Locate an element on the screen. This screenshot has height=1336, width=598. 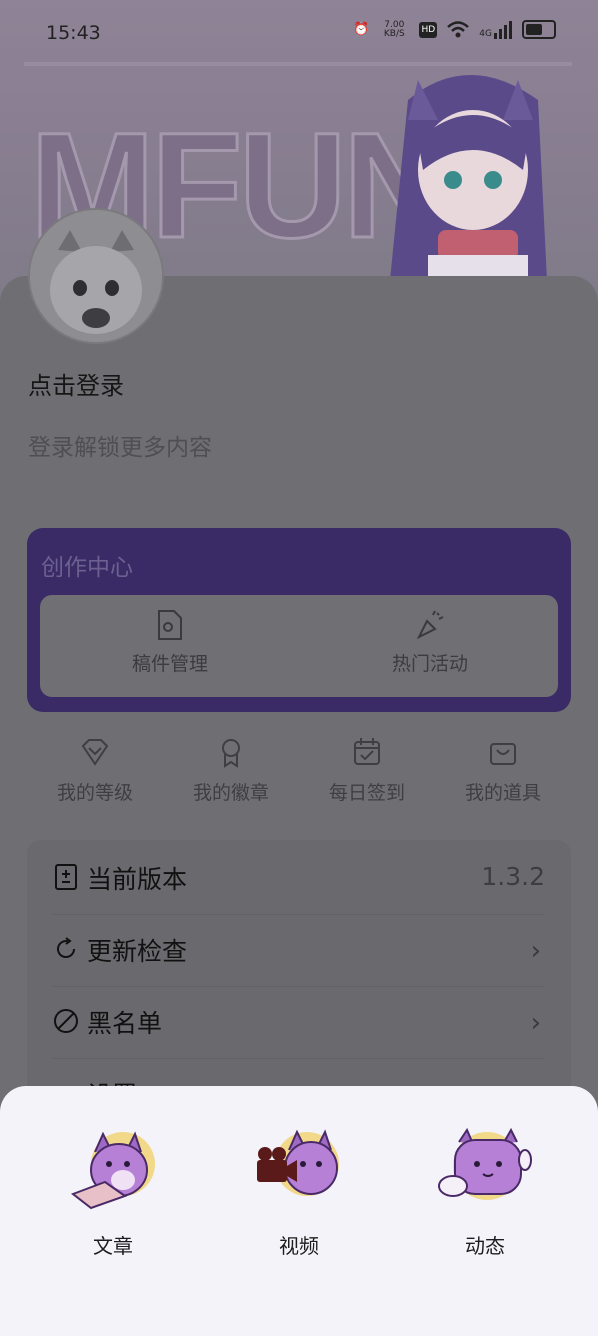
bag-icon is located at coordinates (503, 754).